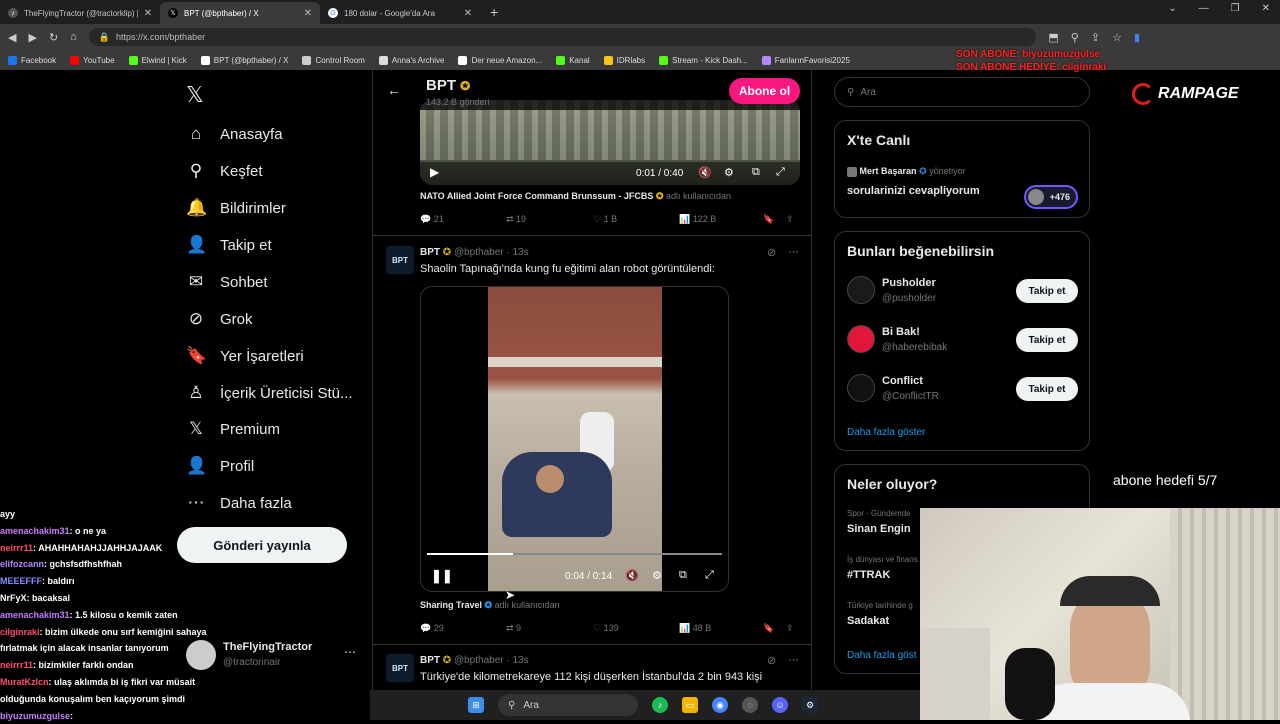 The width and height of the screenshot is (1280, 724). I want to click on reply-button: 💬 21, so click(432, 219).